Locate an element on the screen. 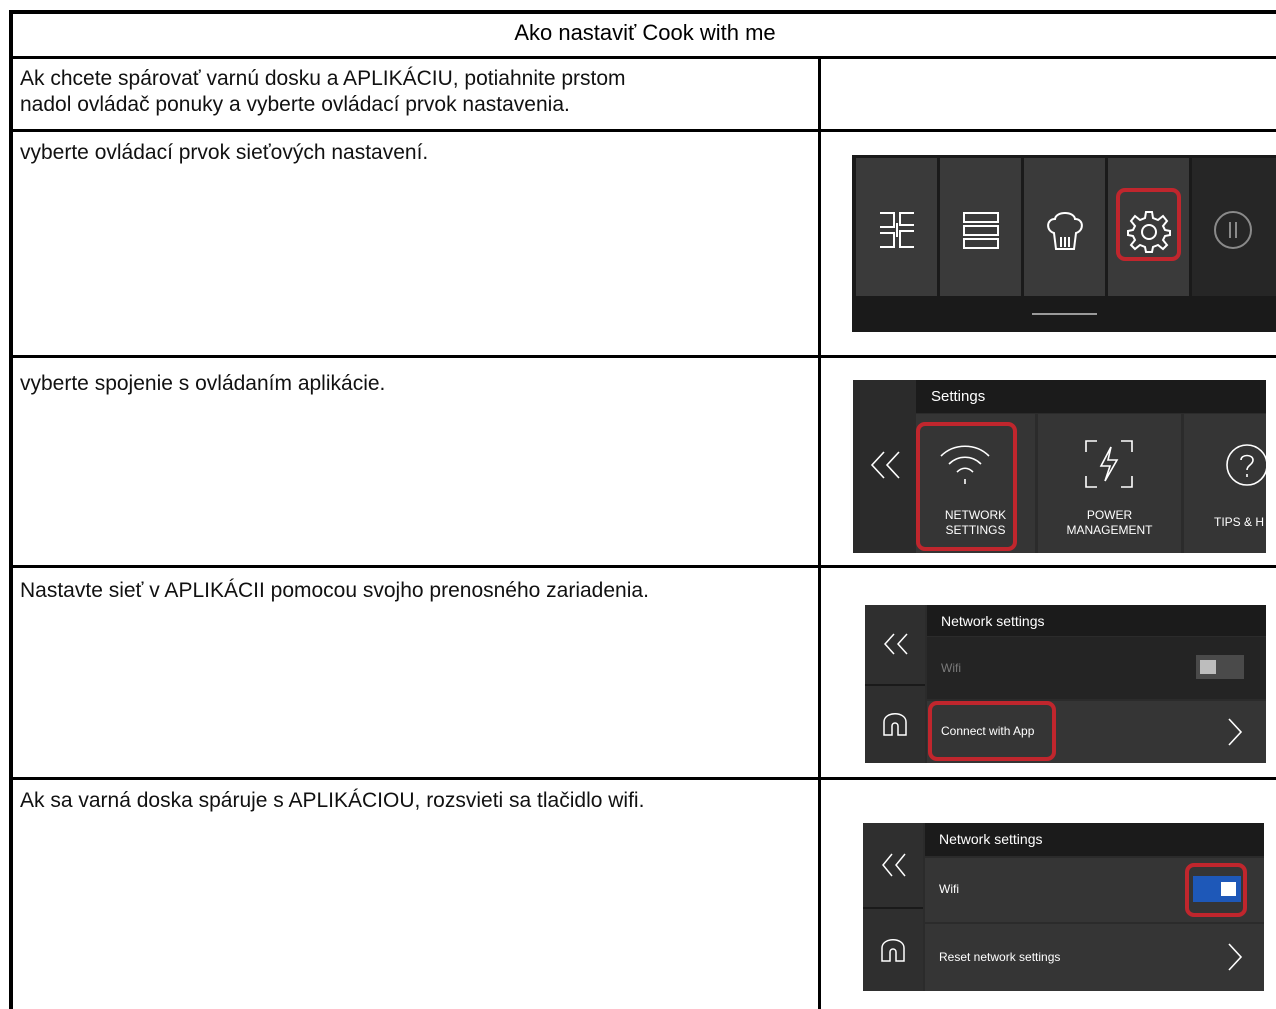 The height and width of the screenshot is (1009, 1276). table-title: Ako nastaviť Cook with me is located at coordinates (645, 32).